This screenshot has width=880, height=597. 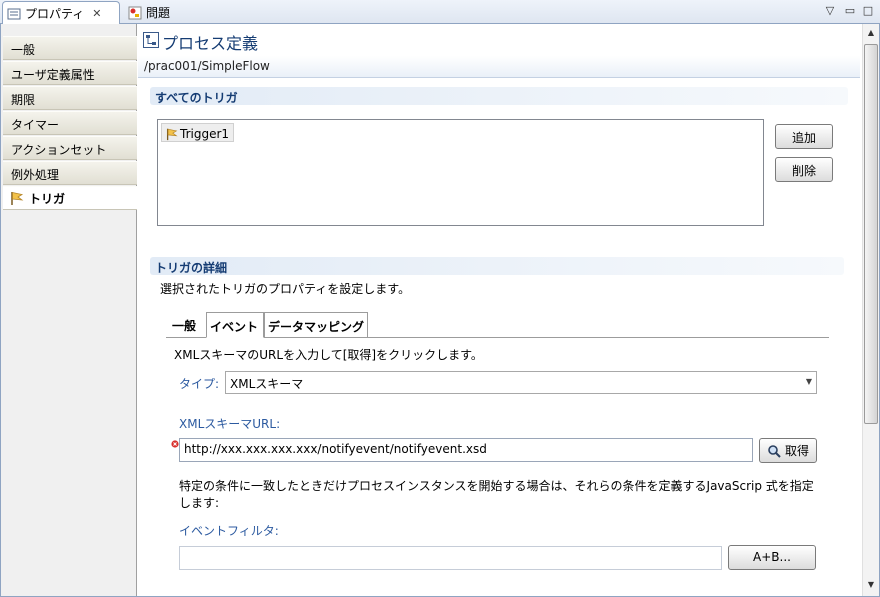 I want to click on minimize-icon: ▭, so click(x=850, y=10).